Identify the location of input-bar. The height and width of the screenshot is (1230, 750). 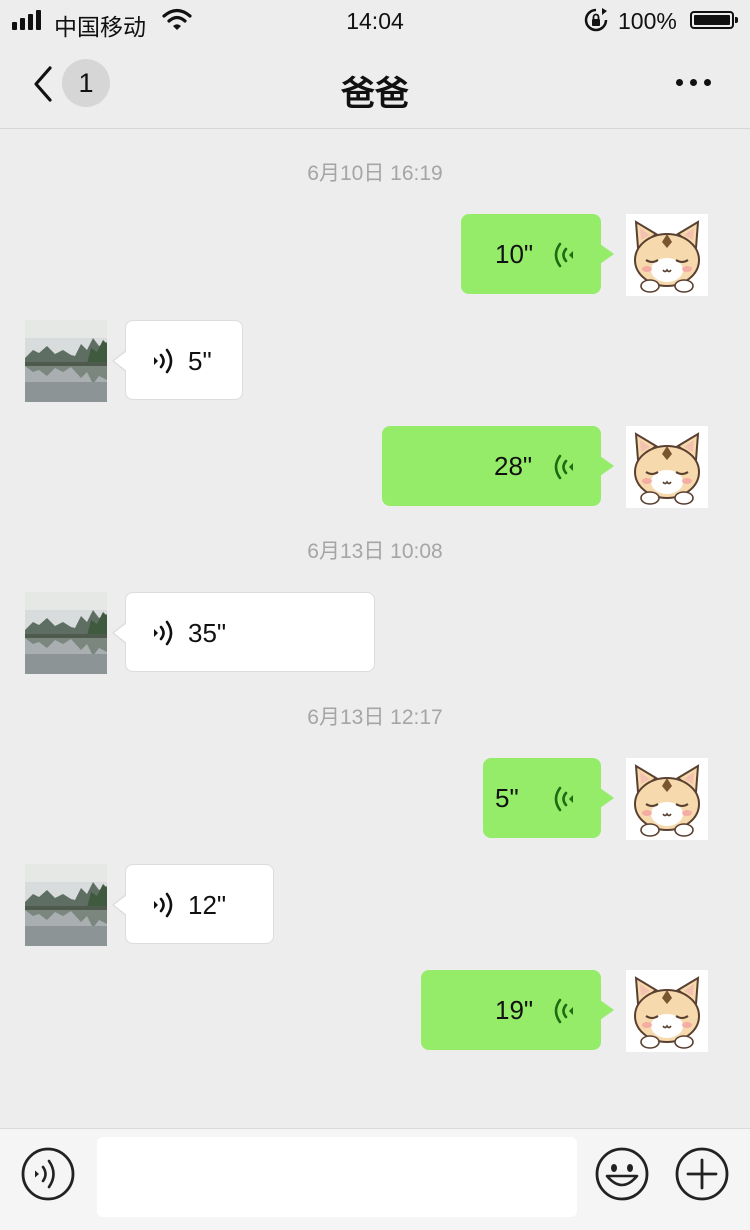
(375, 1179).